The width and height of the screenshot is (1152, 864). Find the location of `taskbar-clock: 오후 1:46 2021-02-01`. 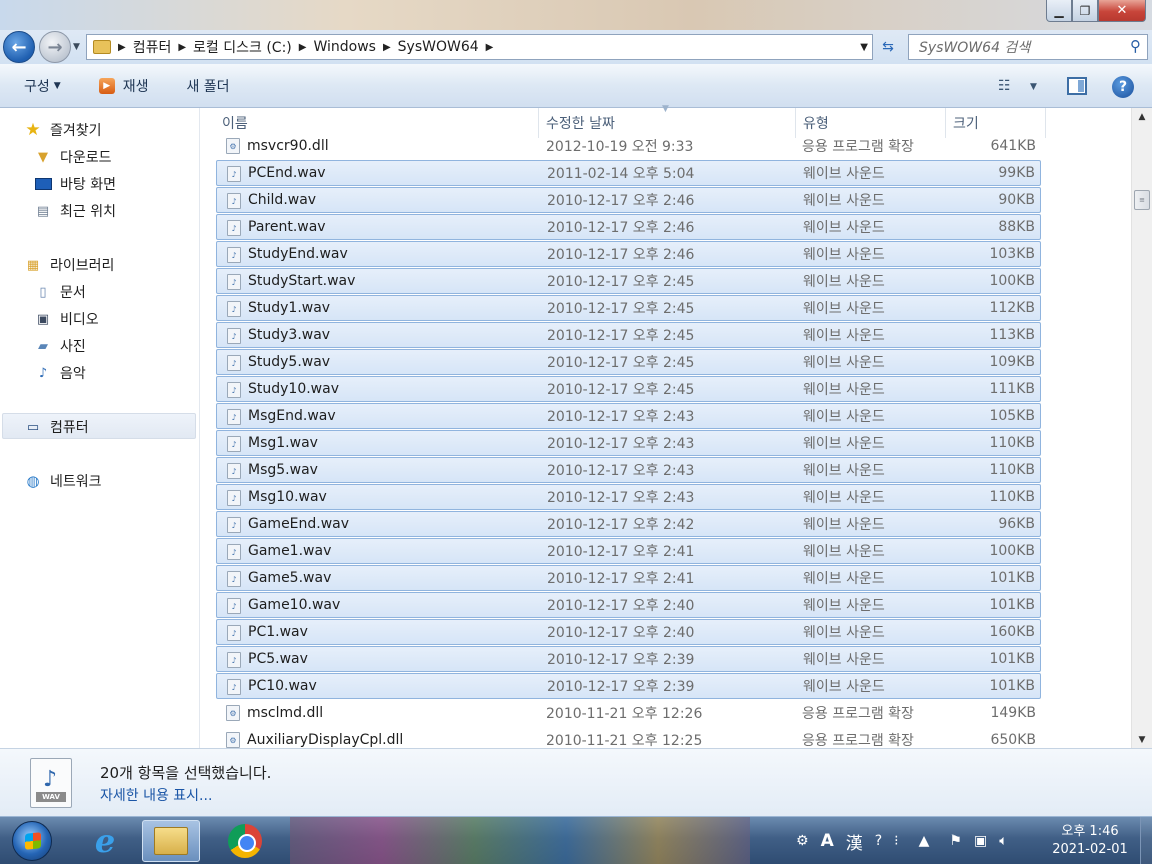

taskbar-clock: 오후 1:46 2021-02-01 is located at coordinates (1090, 841).